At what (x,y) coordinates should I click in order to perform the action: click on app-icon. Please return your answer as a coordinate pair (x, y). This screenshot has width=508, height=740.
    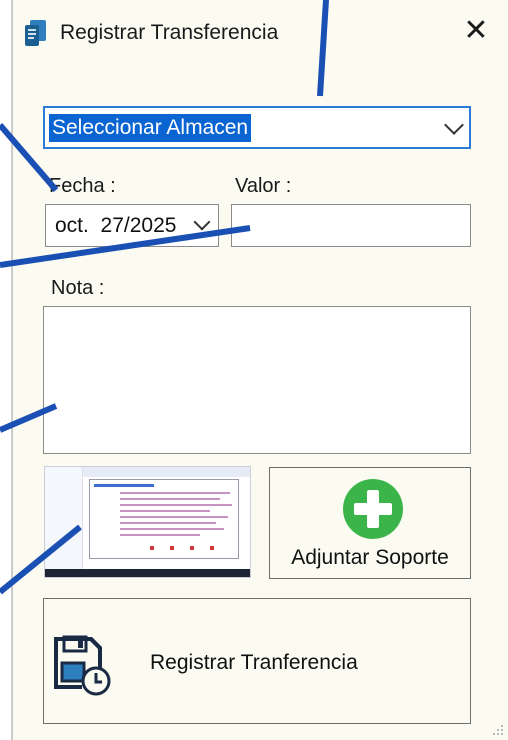
    Looking at the image, I should click on (35, 33).